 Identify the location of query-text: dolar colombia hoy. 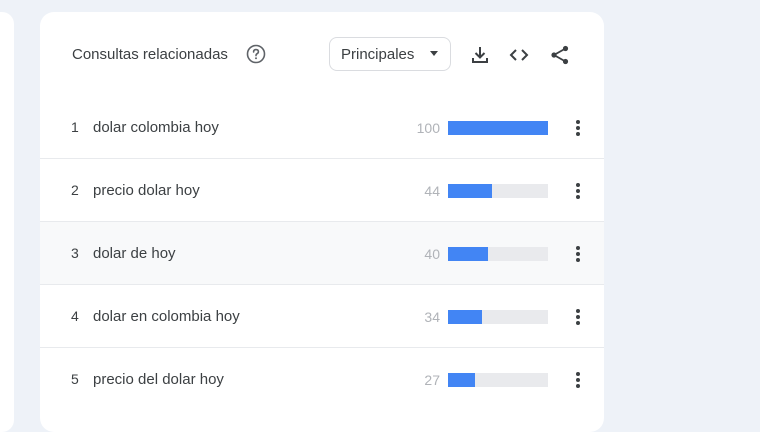
(156, 127).